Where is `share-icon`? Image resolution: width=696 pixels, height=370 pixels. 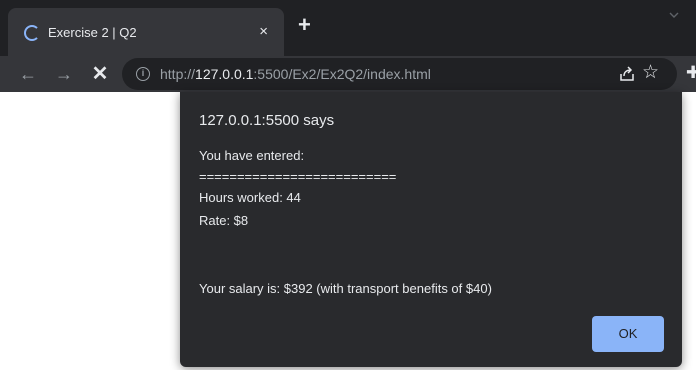 share-icon is located at coordinates (627, 74).